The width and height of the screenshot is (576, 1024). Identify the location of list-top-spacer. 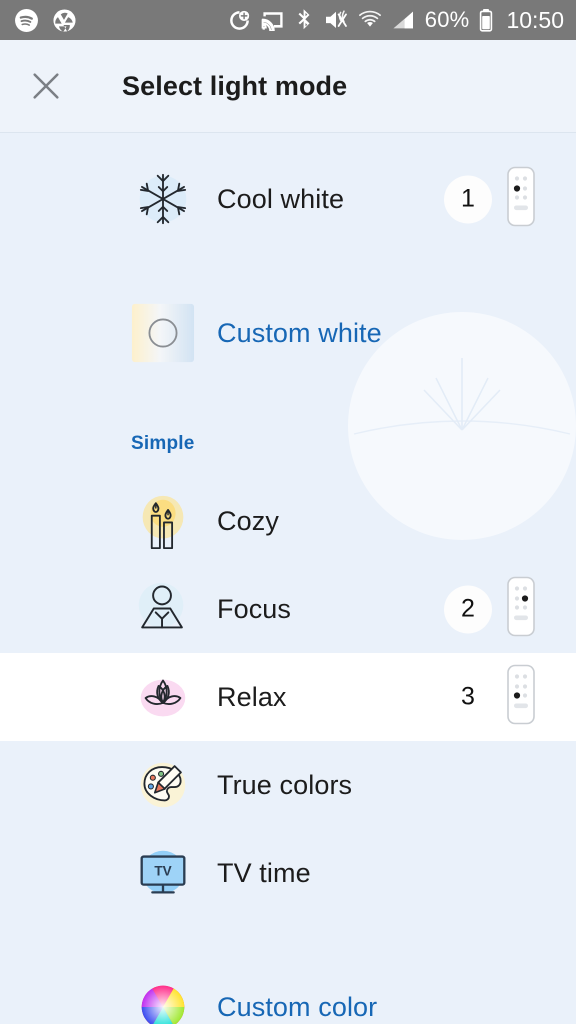
(288, 144).